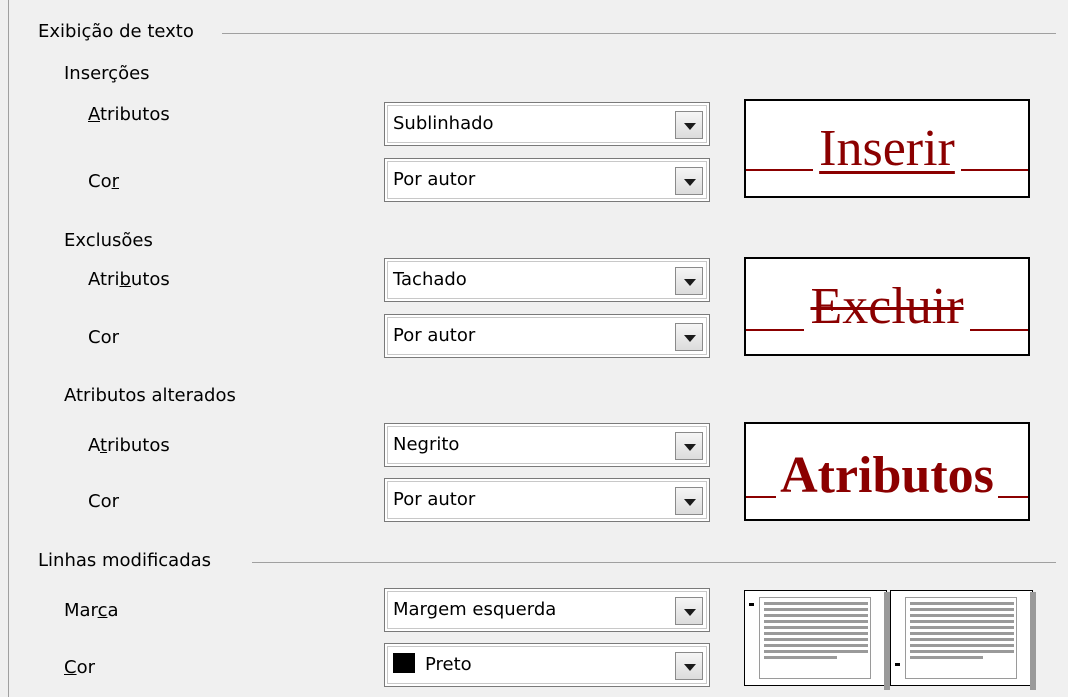 The image size is (1068, 697). Describe the element at coordinates (639, 33) in the screenshot. I see `text-display-separator` at that location.